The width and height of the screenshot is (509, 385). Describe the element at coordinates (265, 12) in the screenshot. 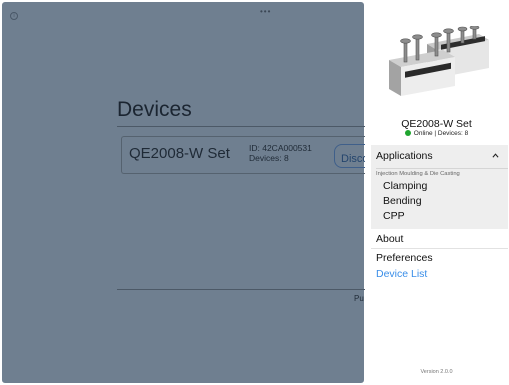

I see `more-dots-icon: •••` at that location.